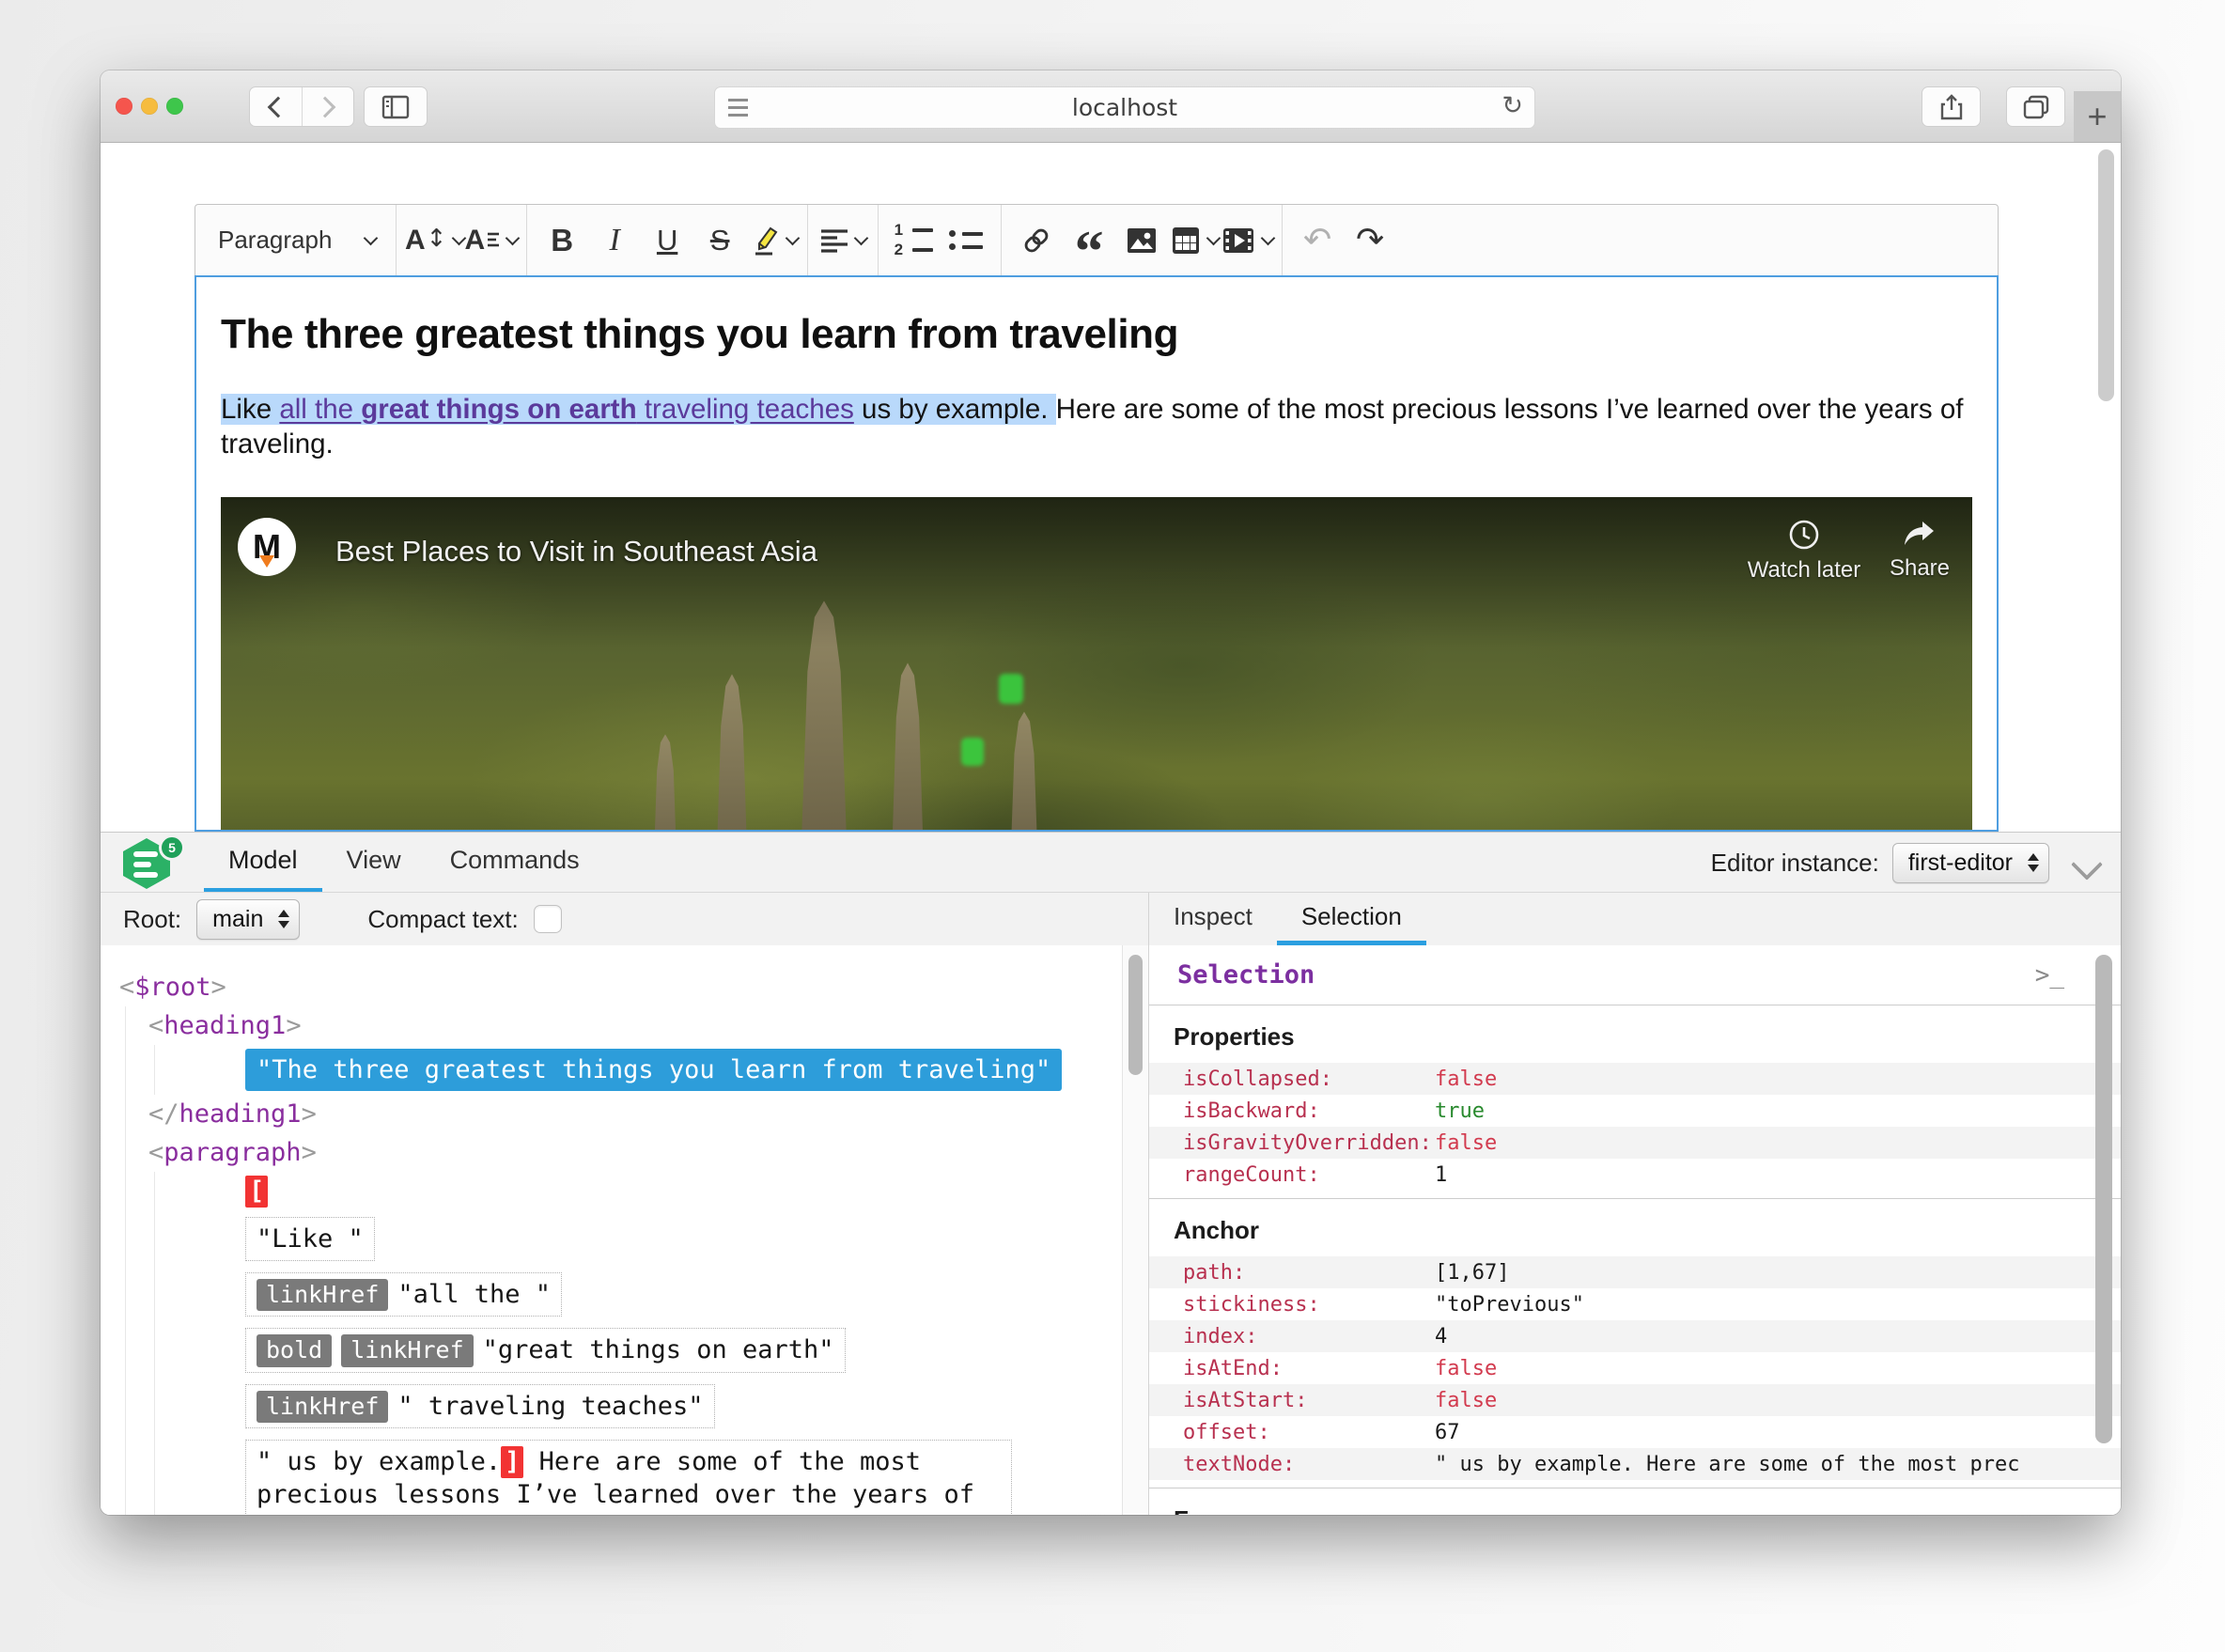  I want to click on reader-mode-icon, so click(738, 108).